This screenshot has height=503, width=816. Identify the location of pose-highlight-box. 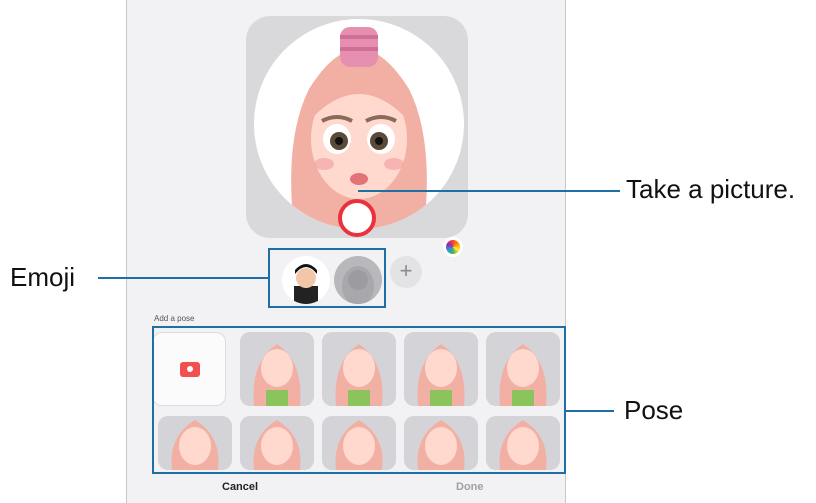
(359, 400).